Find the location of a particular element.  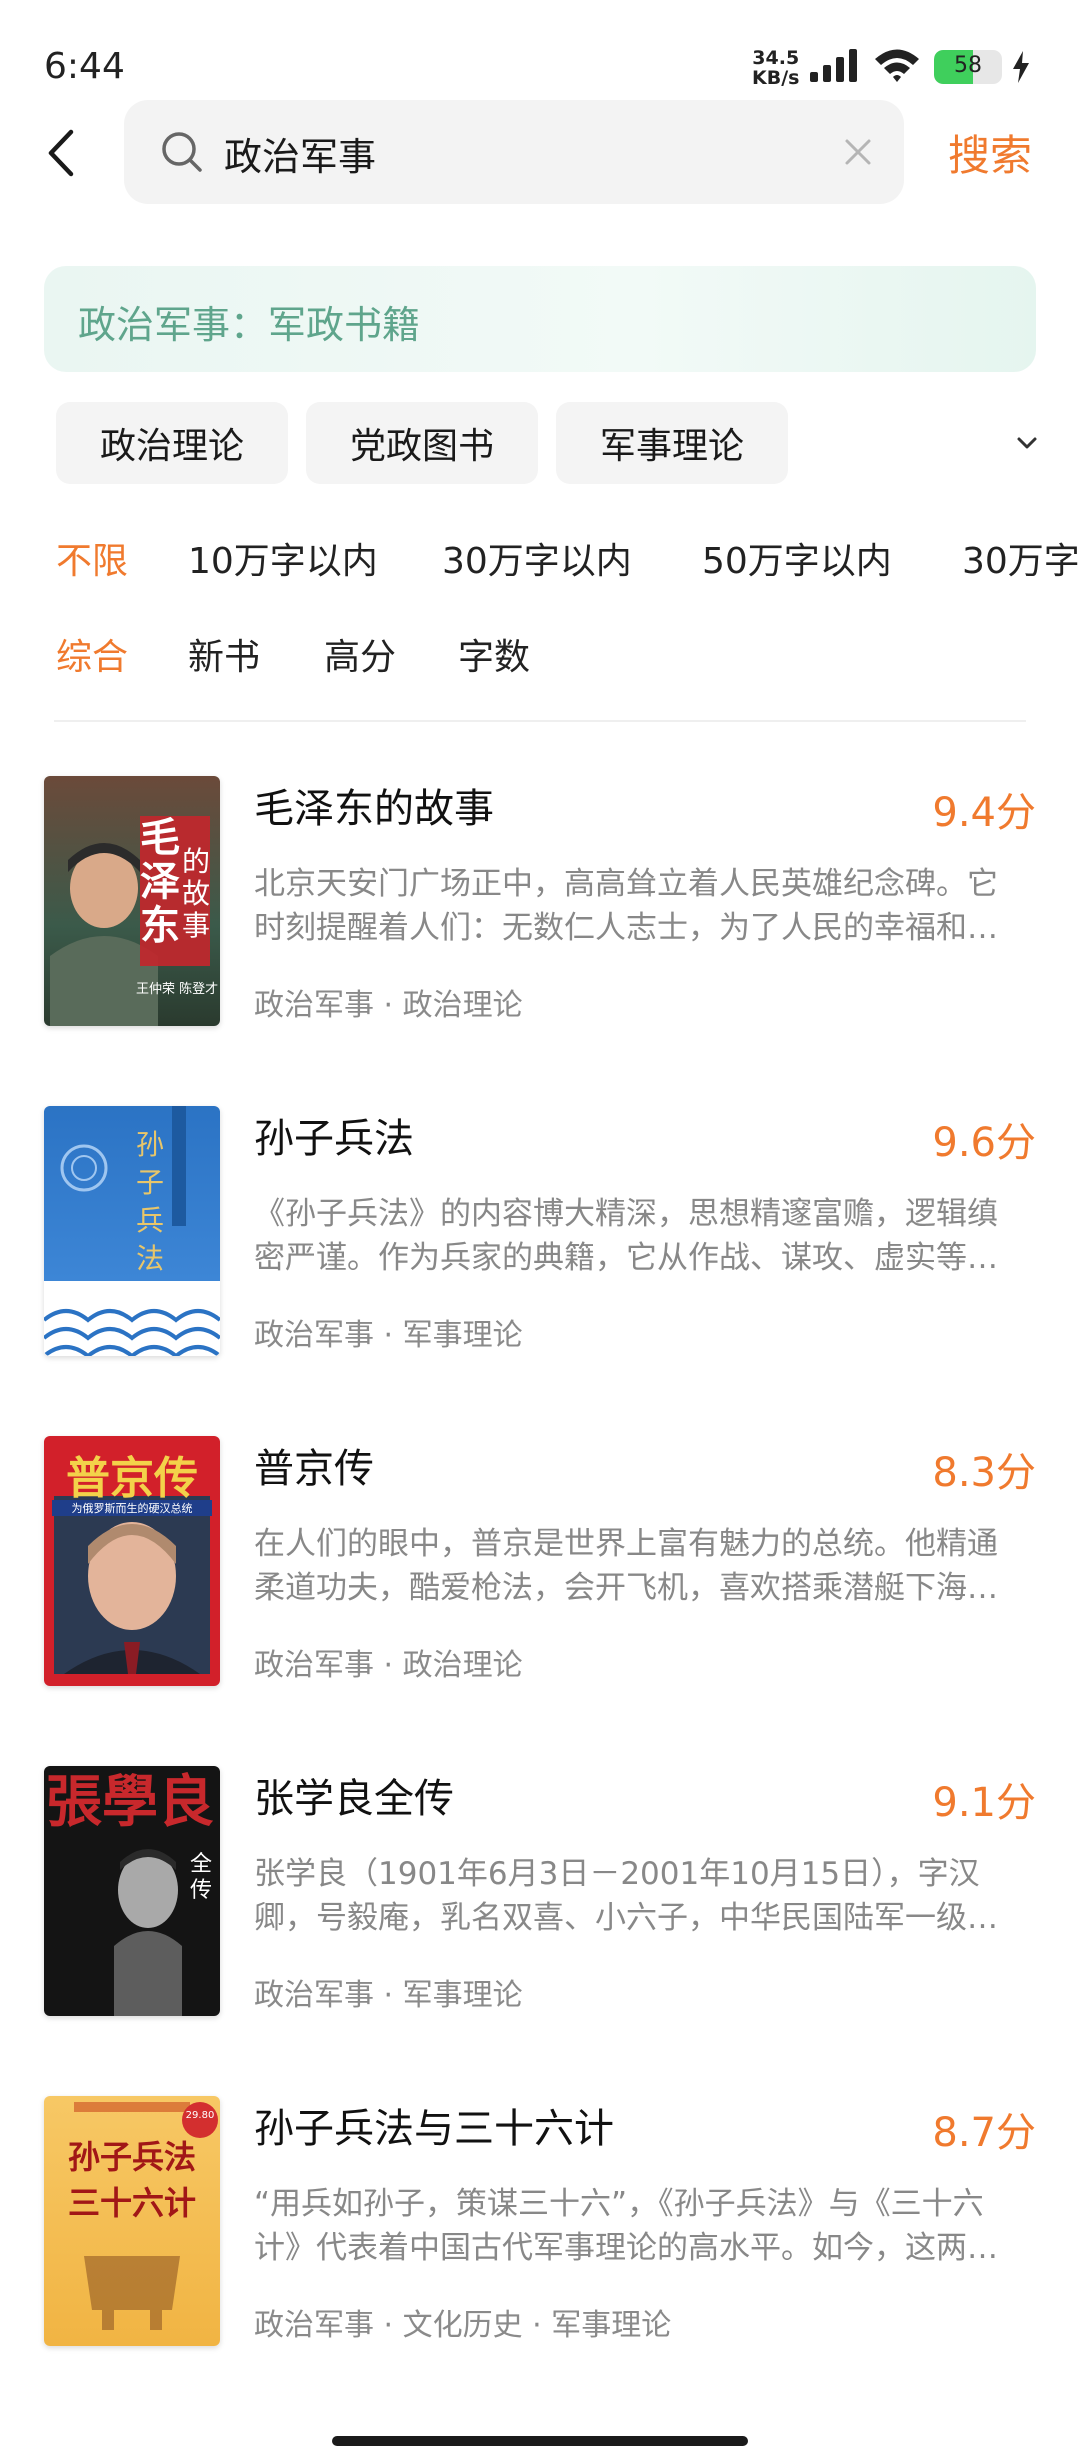

cover-title: 孙子兵法 is located at coordinates (150, 1201).